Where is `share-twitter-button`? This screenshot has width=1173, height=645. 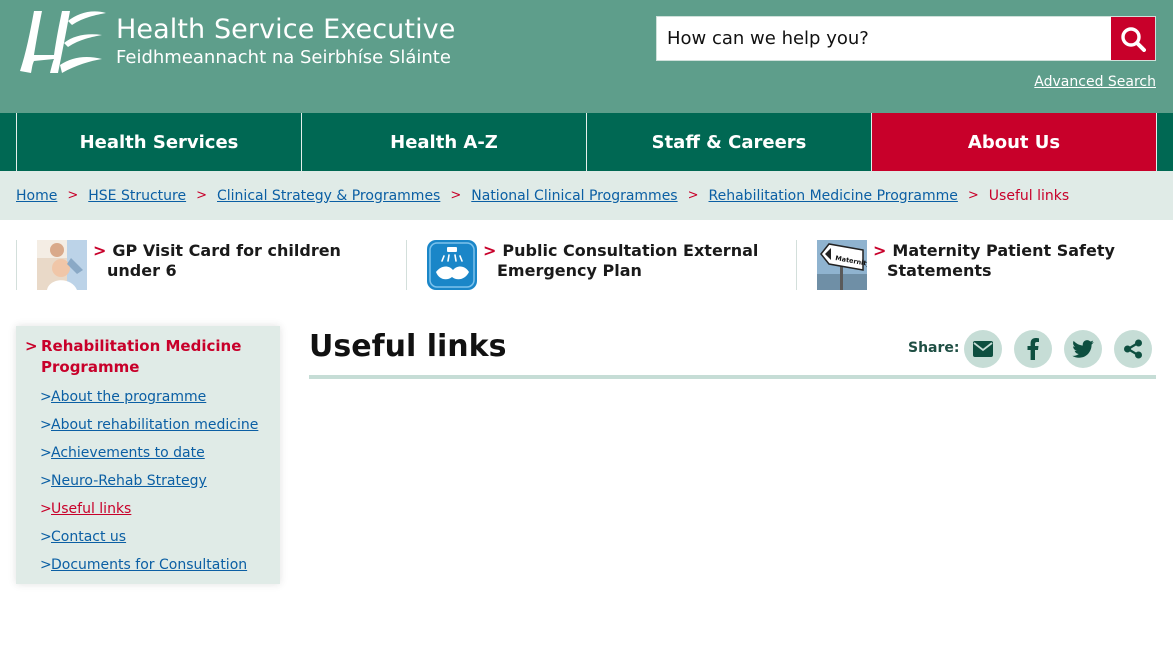 share-twitter-button is located at coordinates (1083, 349).